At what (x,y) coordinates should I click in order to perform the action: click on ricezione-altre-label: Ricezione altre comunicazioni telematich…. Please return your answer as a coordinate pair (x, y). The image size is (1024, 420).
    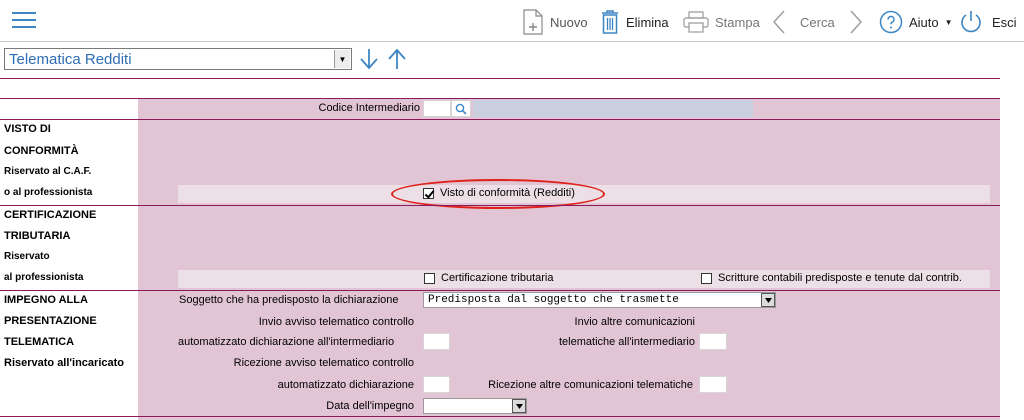
    Looking at the image, I should click on (590, 385).